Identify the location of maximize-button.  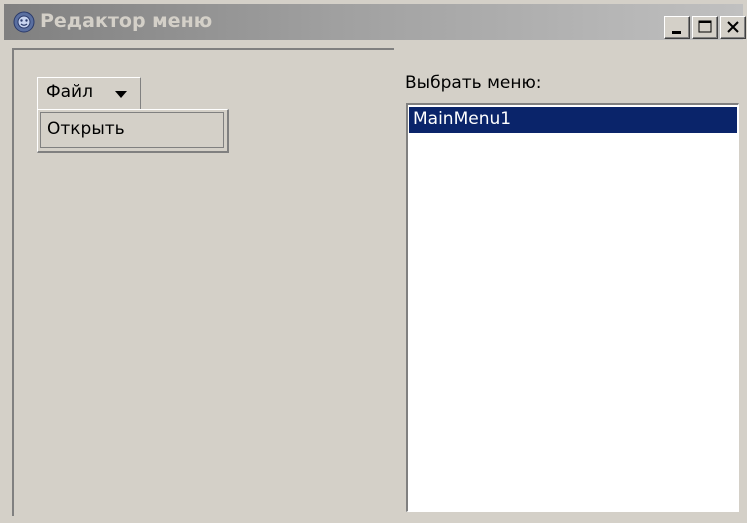
(705, 27).